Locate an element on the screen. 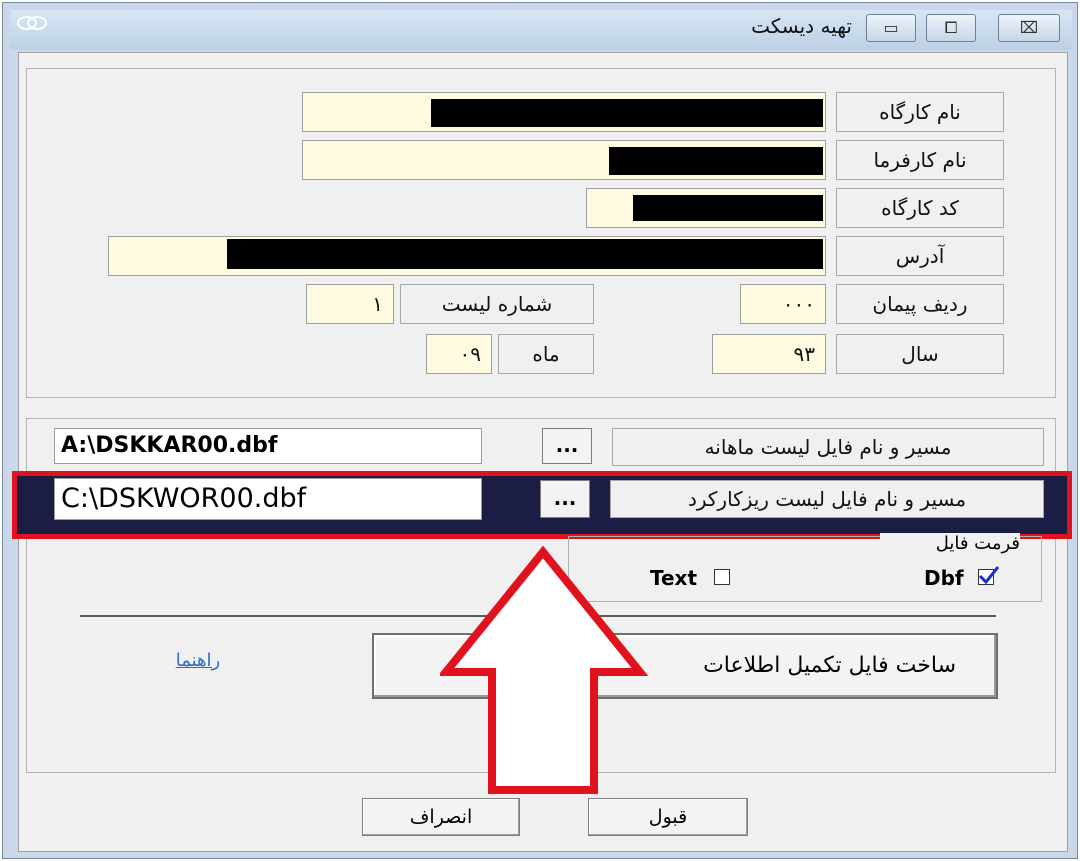 The height and width of the screenshot is (861, 1080). maximize-button: ⧠ is located at coordinates (951, 28).